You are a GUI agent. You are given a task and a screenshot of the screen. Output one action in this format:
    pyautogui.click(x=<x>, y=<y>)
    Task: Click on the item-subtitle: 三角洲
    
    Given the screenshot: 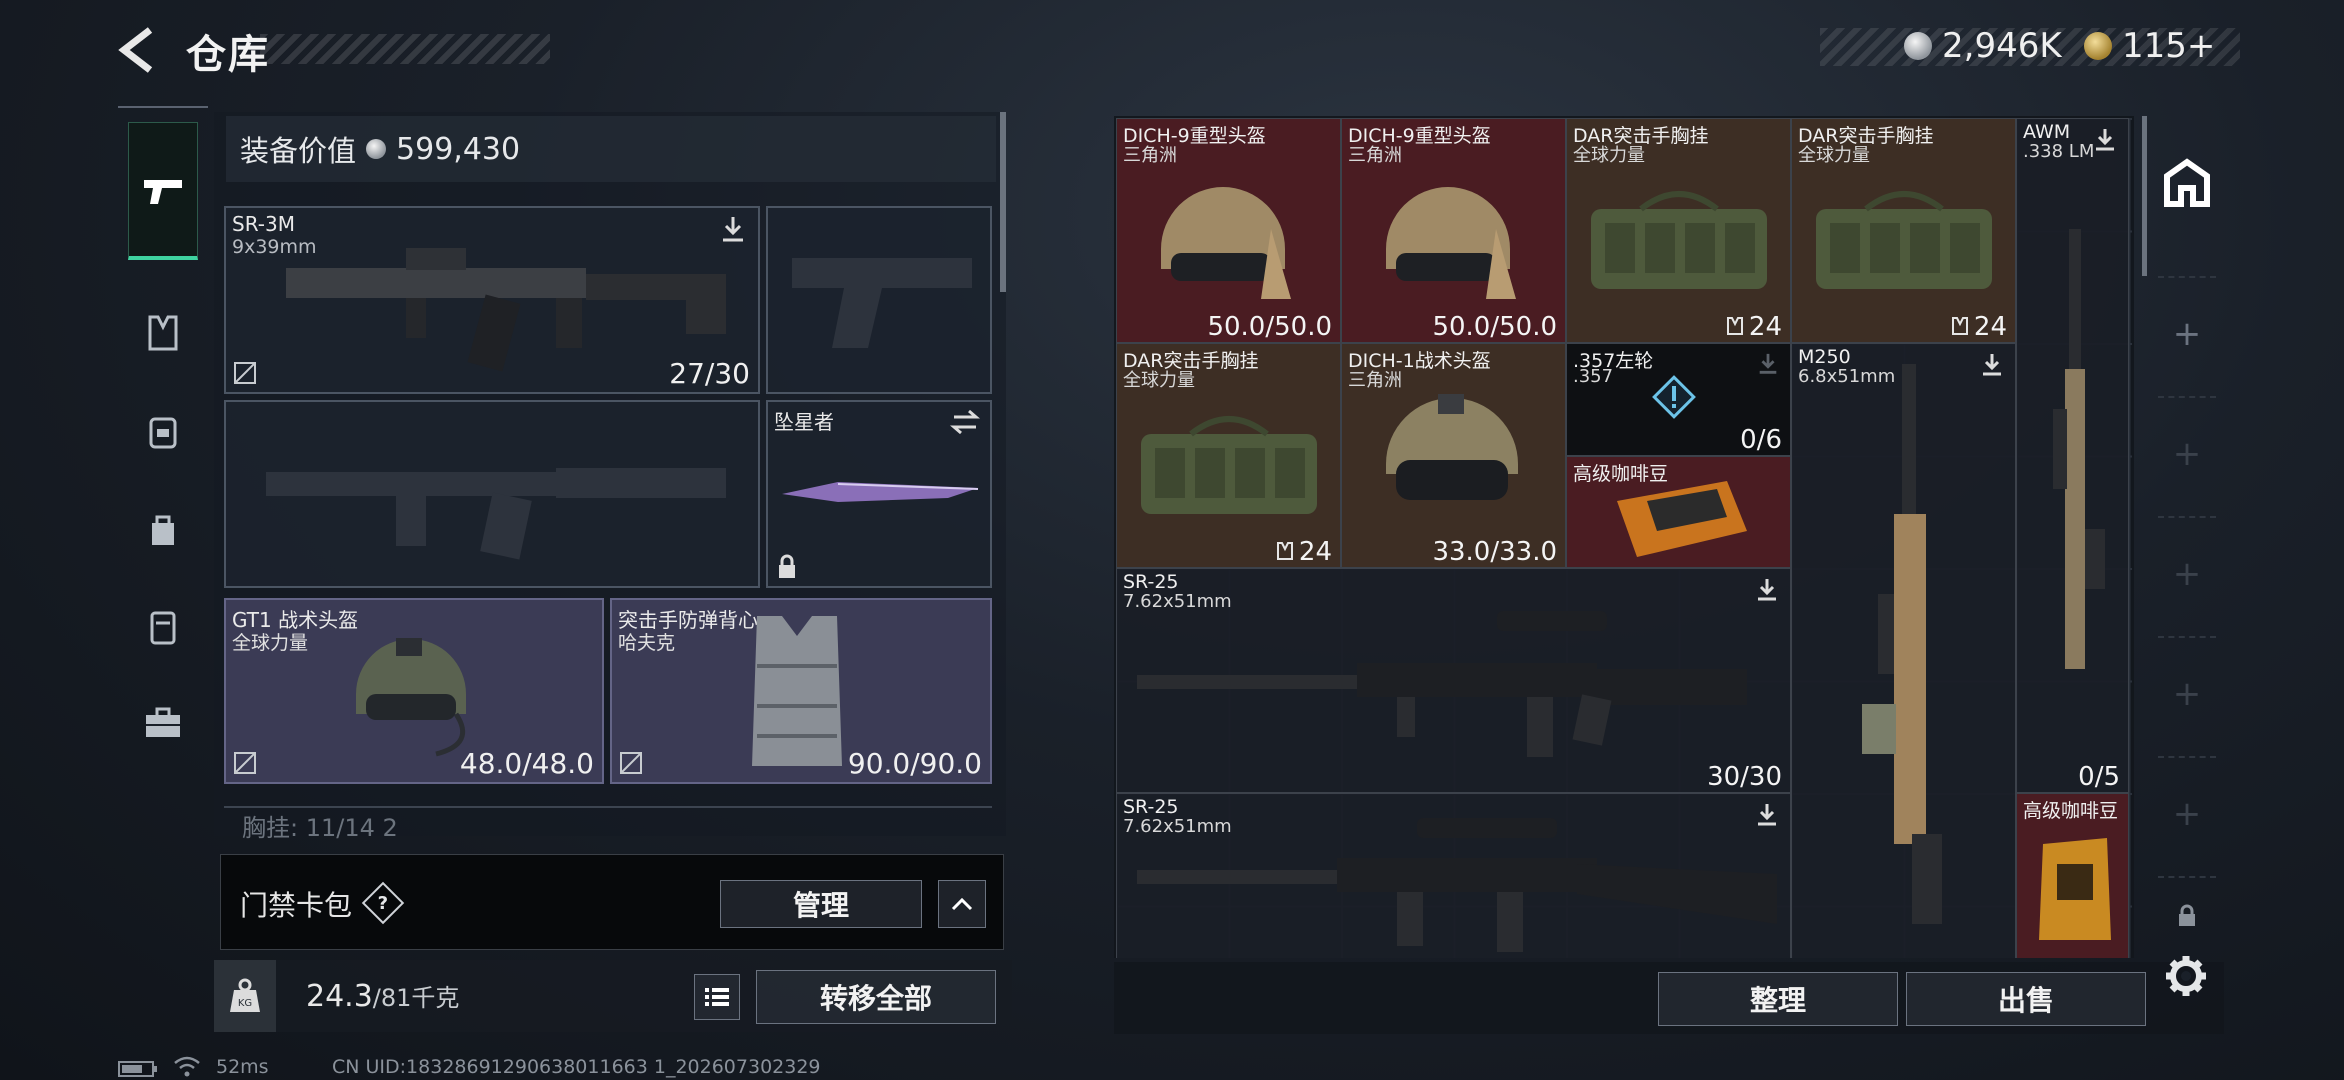 What is the action you would take?
    pyautogui.click(x=1150, y=155)
    